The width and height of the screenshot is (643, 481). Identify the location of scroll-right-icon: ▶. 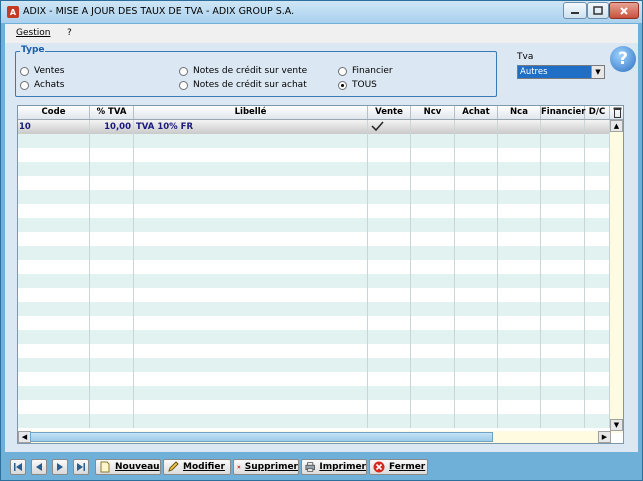
(604, 437).